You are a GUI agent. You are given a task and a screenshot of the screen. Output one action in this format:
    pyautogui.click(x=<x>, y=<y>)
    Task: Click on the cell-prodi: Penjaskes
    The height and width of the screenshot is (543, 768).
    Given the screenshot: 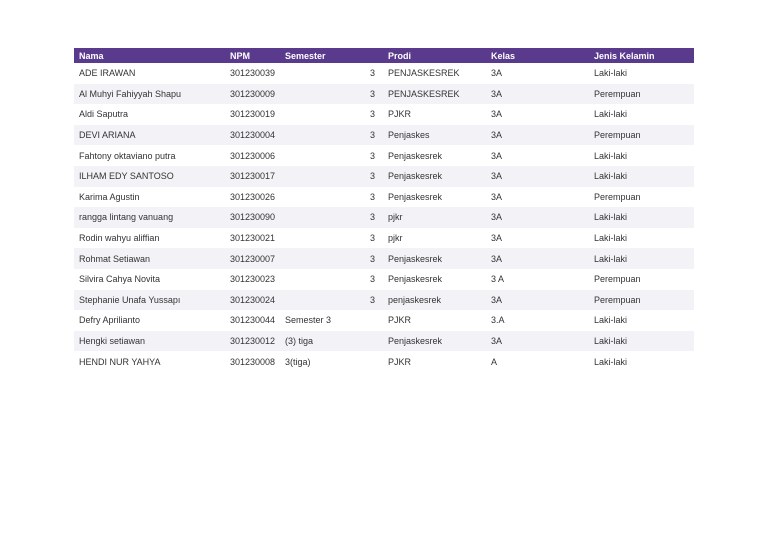 What is the action you would take?
    pyautogui.click(x=409, y=135)
    